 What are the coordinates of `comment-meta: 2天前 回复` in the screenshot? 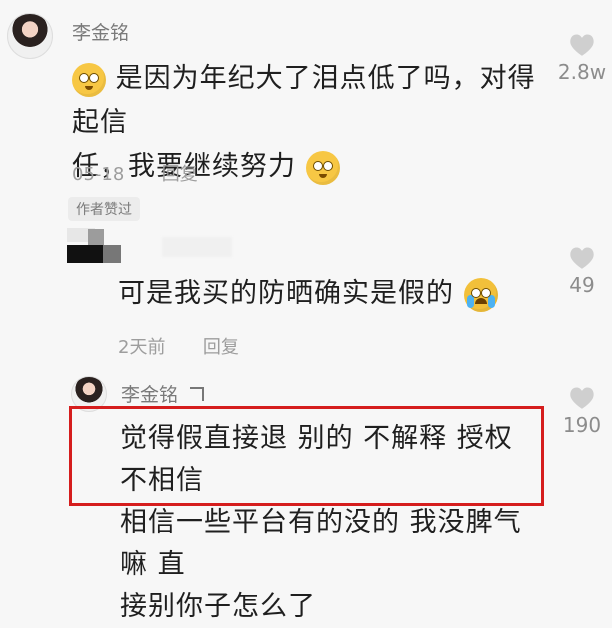 It's located at (178, 346).